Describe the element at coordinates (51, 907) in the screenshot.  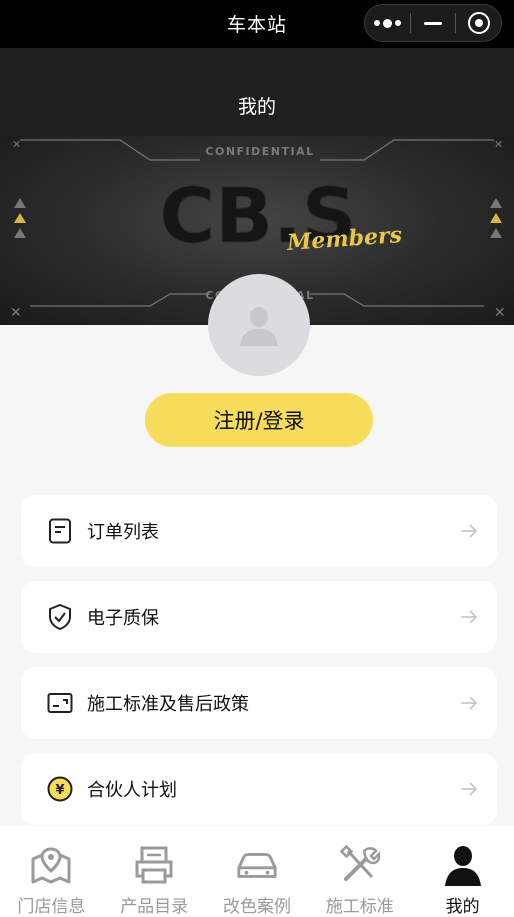
I see `tab-label: 门店信息` at that location.